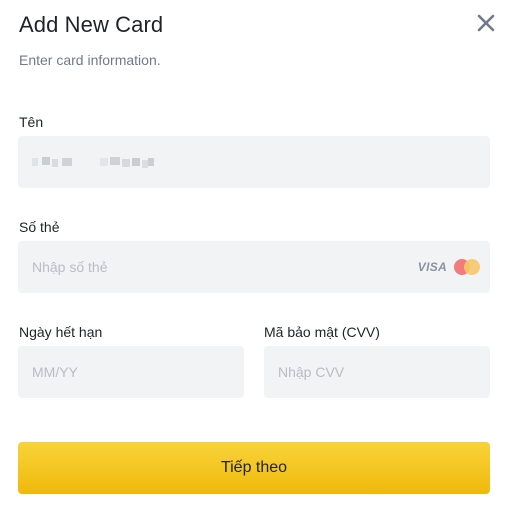 The image size is (509, 512). What do you see at coordinates (222, 267) in the screenshot?
I see `card-number-input` at bounding box center [222, 267].